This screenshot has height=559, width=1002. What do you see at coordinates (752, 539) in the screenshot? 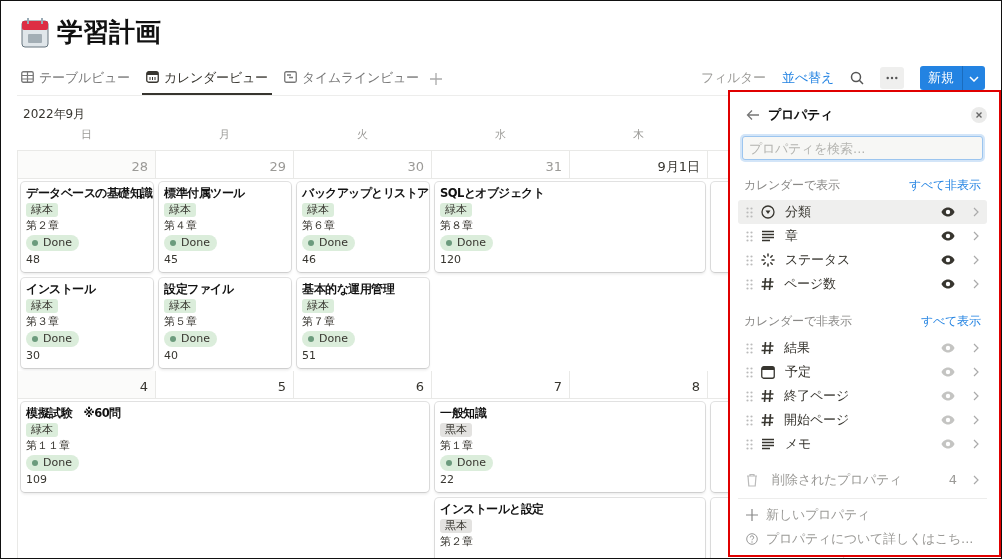
I see `help-icon` at bounding box center [752, 539].